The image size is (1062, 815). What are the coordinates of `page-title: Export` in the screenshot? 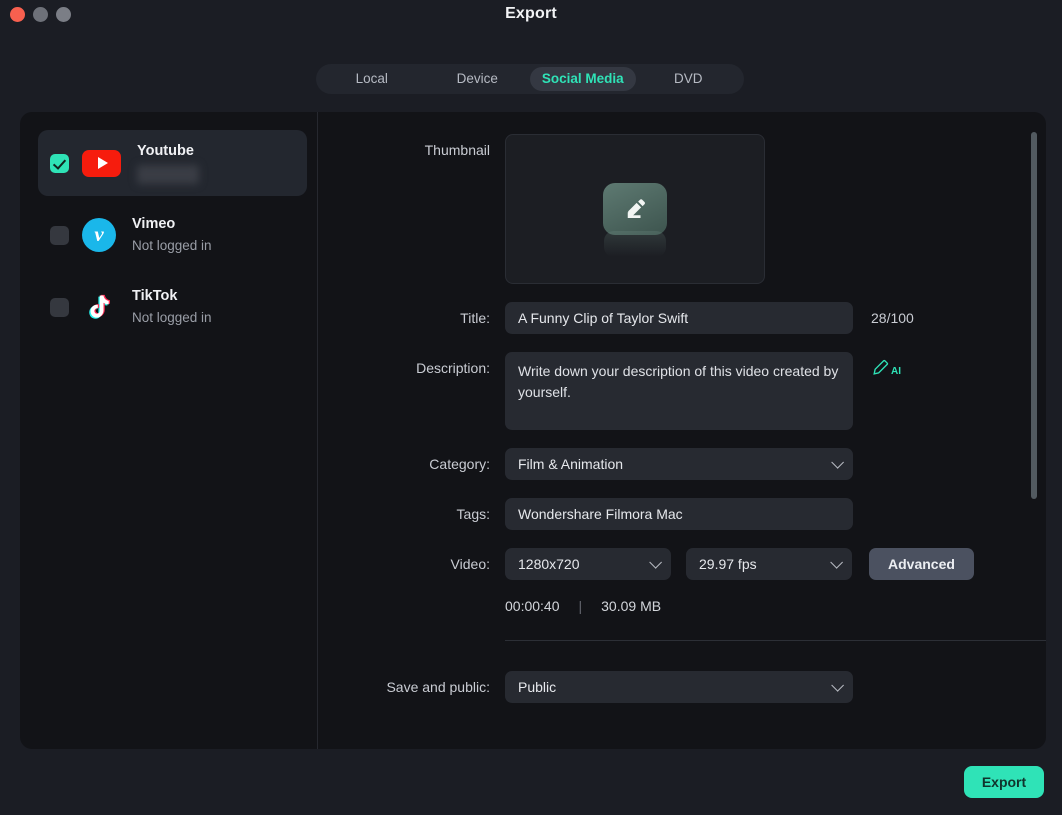 It's located at (531, 13).